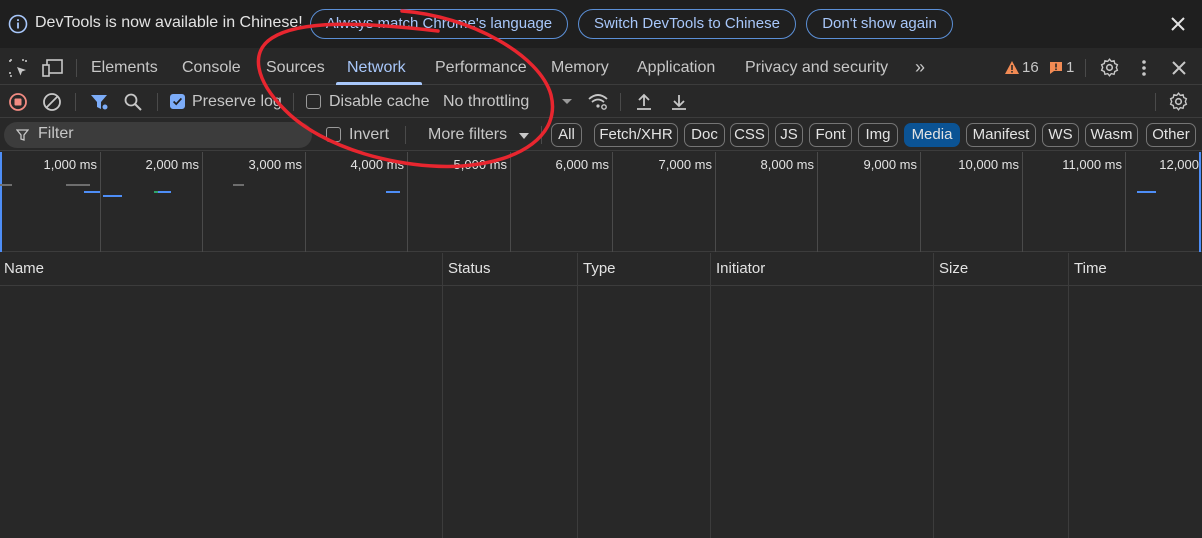  What do you see at coordinates (1111, 135) in the screenshot?
I see `chip-wasm: Wasm` at bounding box center [1111, 135].